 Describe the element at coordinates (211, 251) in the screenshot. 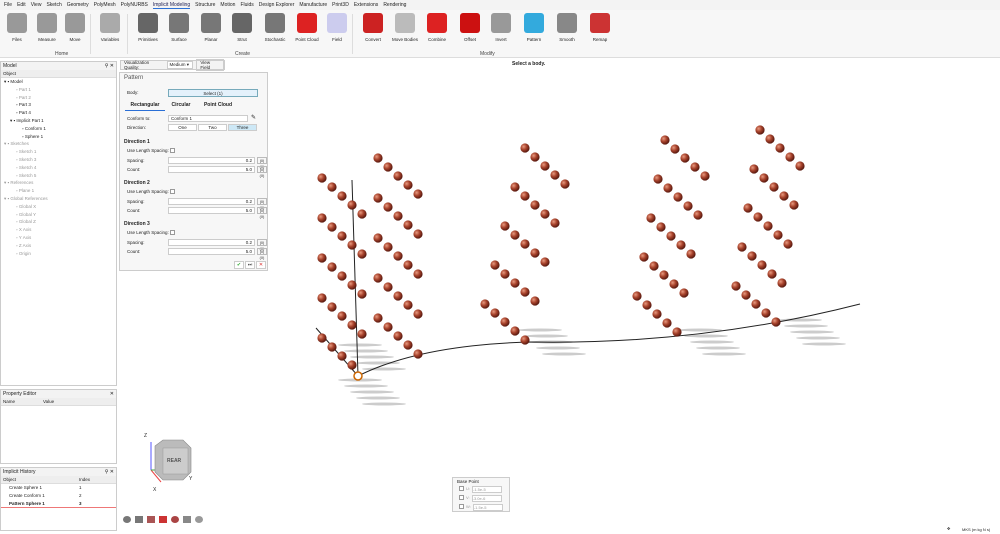

I see `count-input: 5.0` at that location.